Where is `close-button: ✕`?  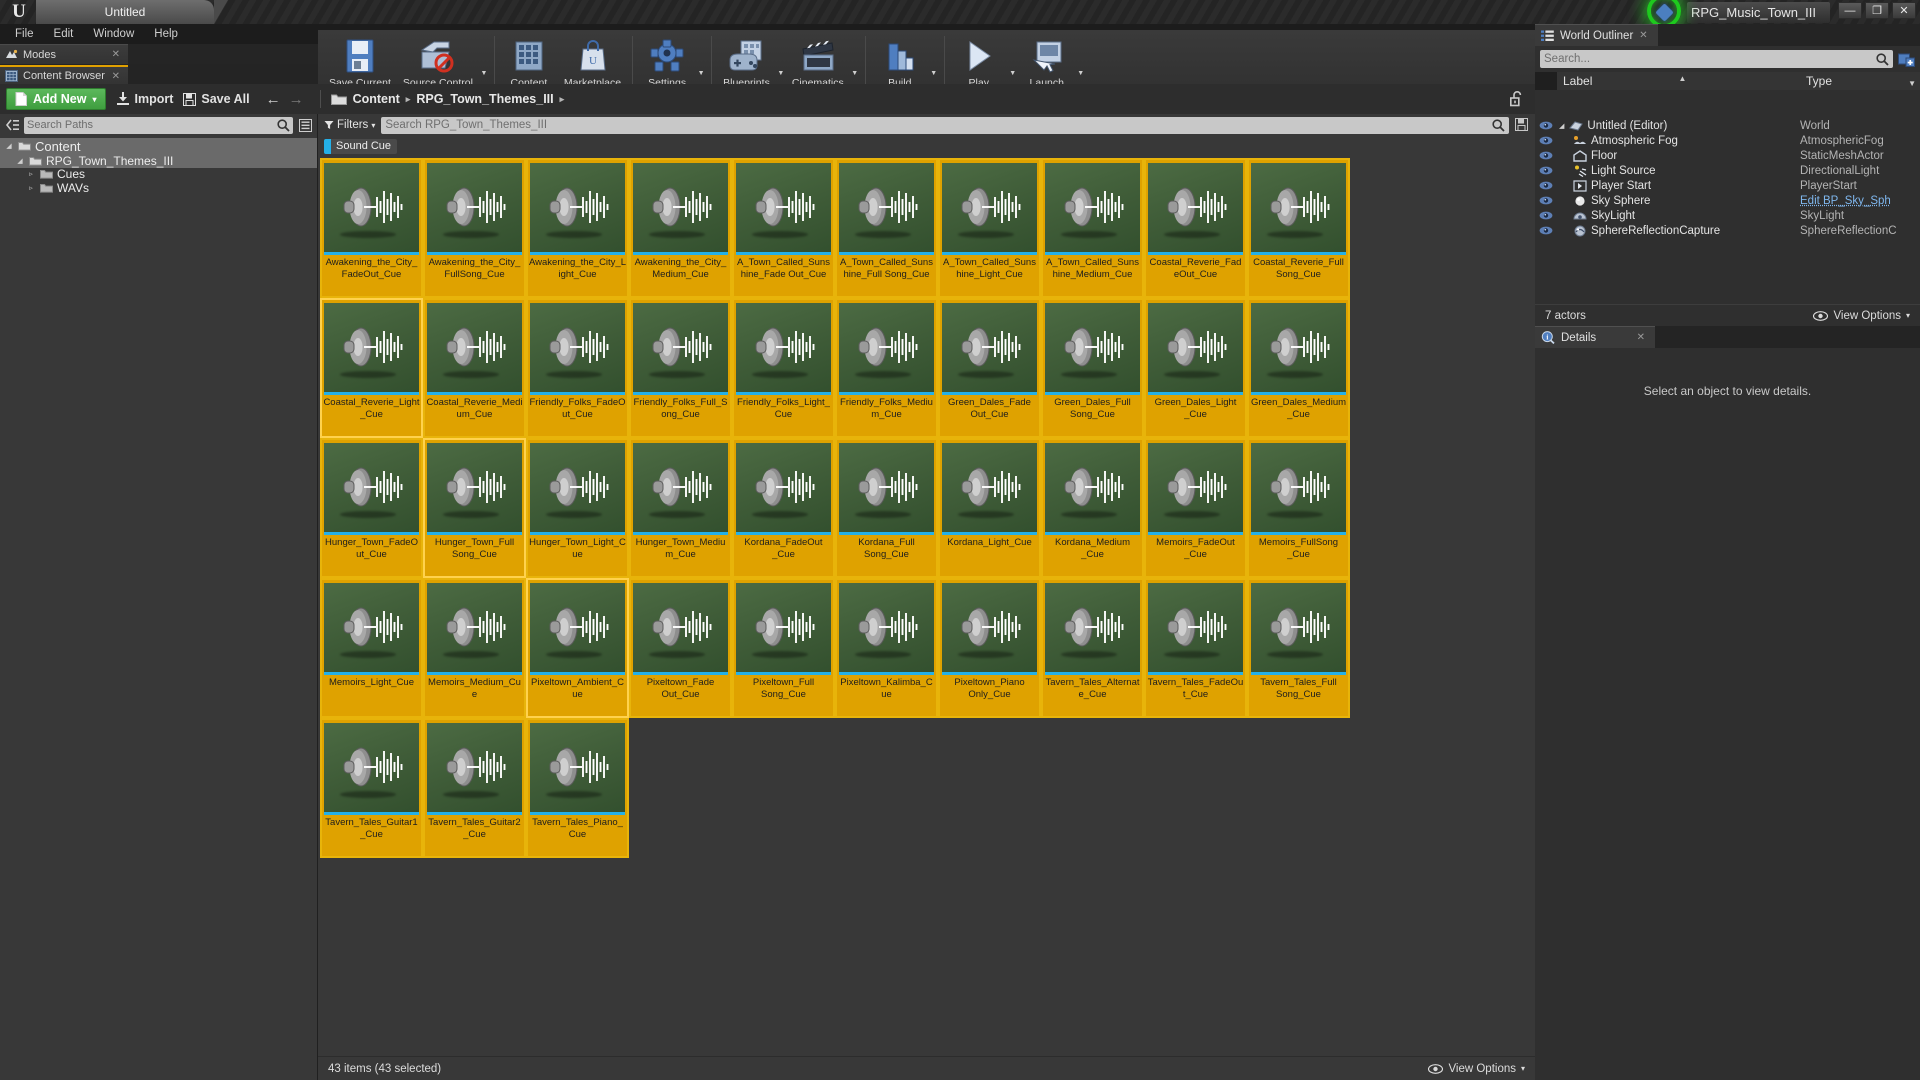 close-button: ✕ is located at coordinates (1904, 10).